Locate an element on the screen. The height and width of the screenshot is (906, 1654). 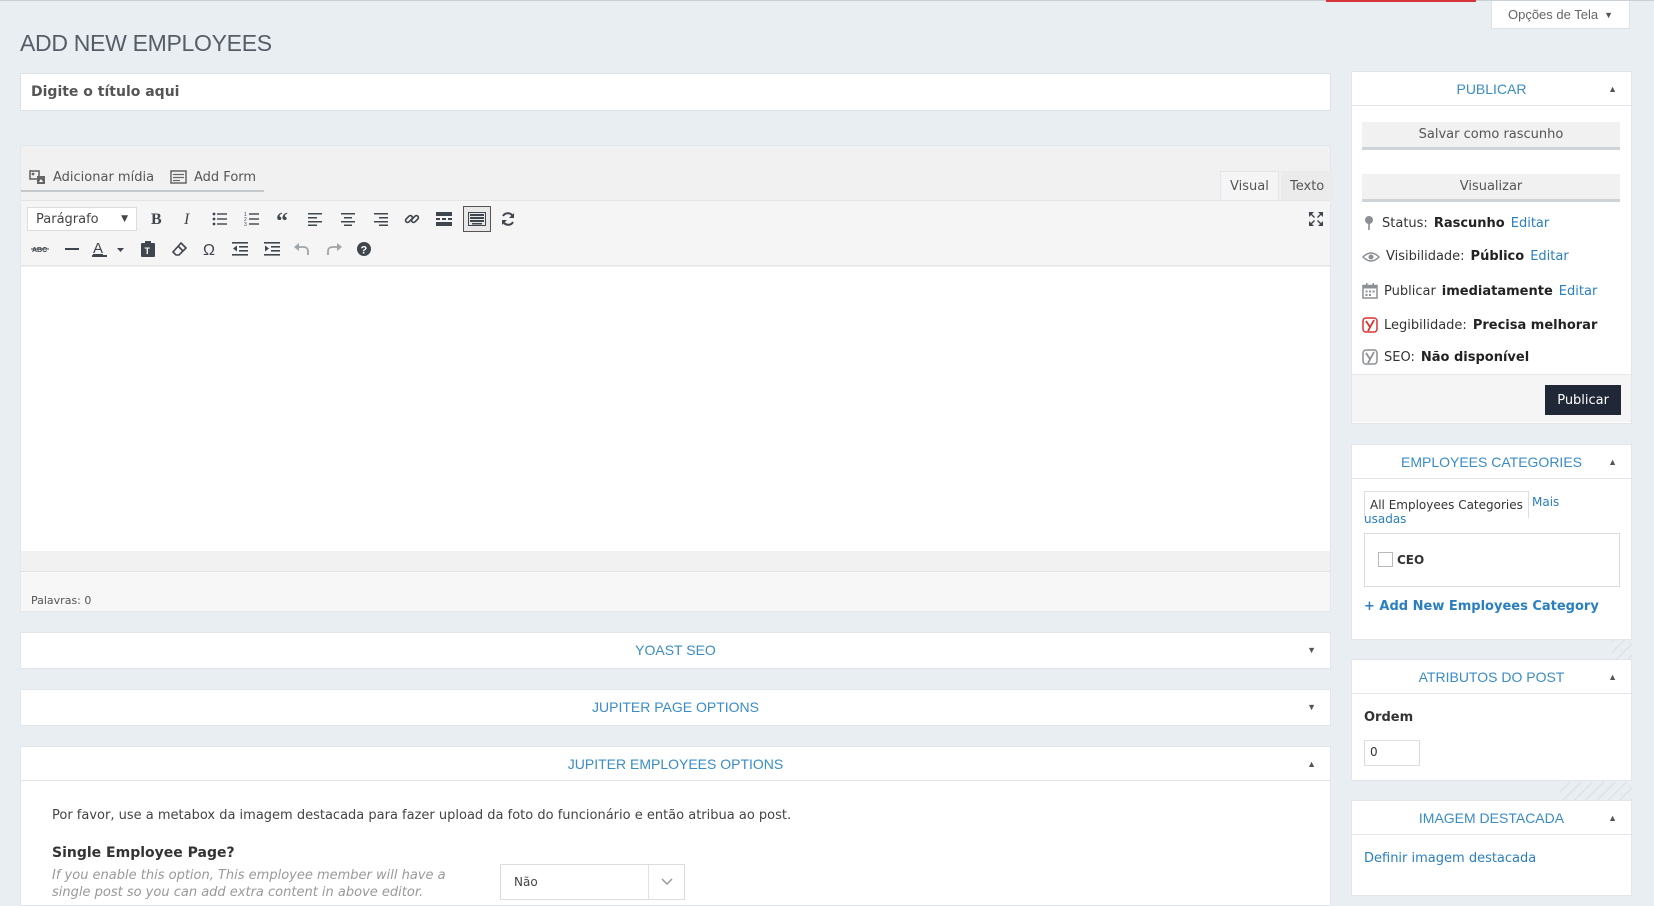
post-attributes-header: ATRIBUTOS DO POST ▲ is located at coordinates (1491, 677).